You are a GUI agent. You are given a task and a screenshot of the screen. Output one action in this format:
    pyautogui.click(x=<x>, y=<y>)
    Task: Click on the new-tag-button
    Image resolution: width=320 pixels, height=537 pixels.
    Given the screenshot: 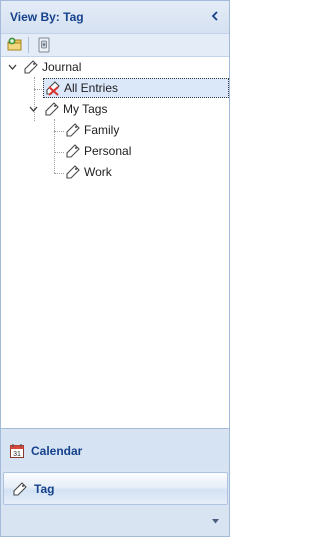 What is the action you would take?
    pyautogui.click(x=15, y=45)
    